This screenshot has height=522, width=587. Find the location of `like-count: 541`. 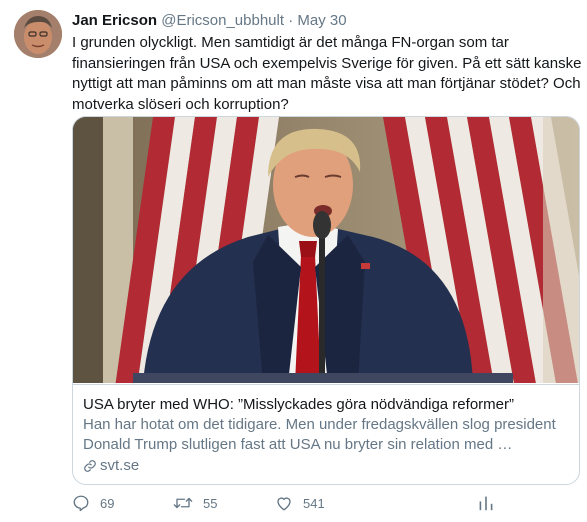

like-count: 541 is located at coordinates (314, 503).